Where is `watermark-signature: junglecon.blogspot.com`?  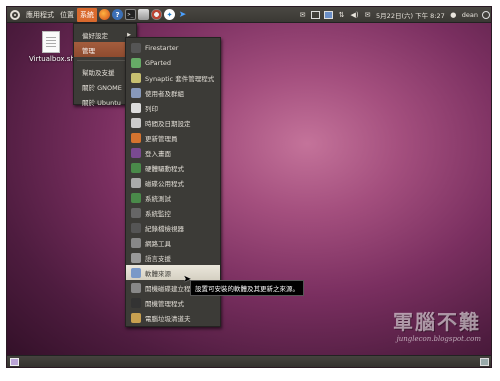 watermark-signature: junglecon.blogspot.com is located at coordinates (438, 339).